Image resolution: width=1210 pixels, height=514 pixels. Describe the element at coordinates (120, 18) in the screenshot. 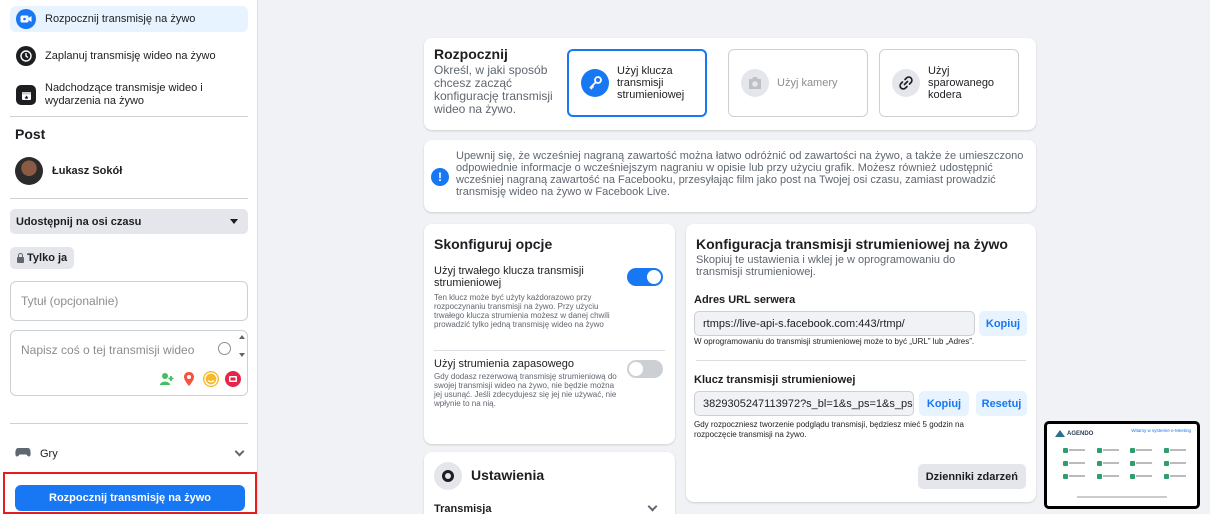

I see `nav-go-live-label: Rozpocznij transmisję na żywo` at that location.